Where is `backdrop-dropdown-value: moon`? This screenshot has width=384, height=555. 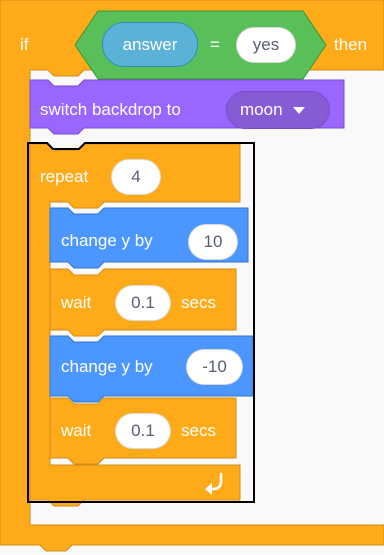 backdrop-dropdown-value: moon is located at coordinates (261, 109).